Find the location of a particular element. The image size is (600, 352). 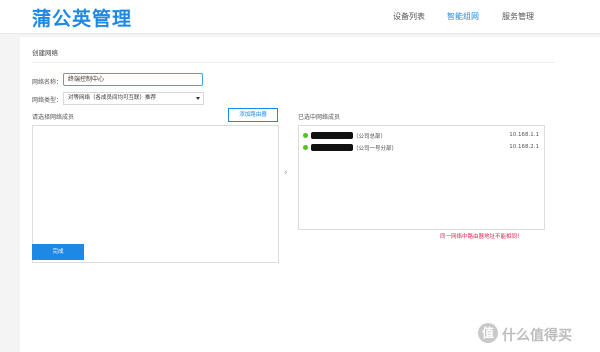

member-name: （公司总部） is located at coordinates (370, 137).